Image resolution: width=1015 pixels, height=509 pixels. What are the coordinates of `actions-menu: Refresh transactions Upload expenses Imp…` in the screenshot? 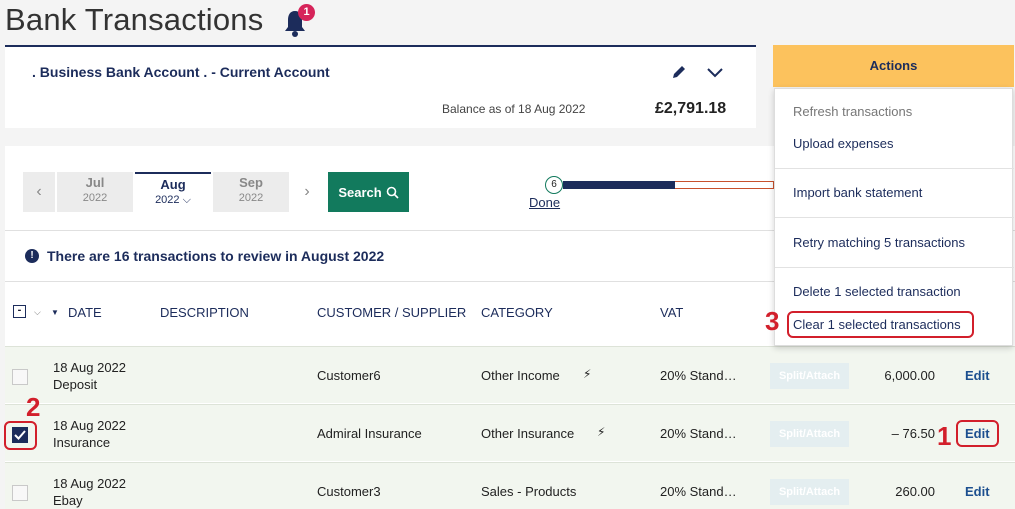 It's located at (894, 217).